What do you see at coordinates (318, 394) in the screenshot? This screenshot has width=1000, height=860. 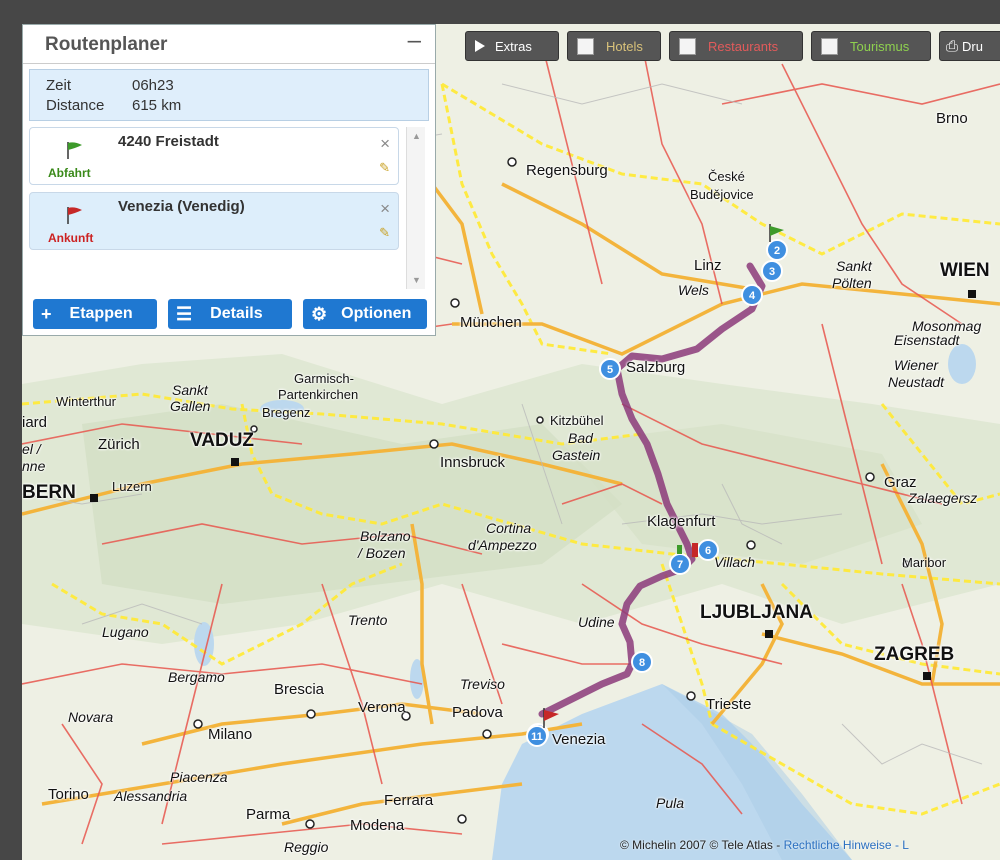 I see `map-label: Partenkirchen` at bounding box center [318, 394].